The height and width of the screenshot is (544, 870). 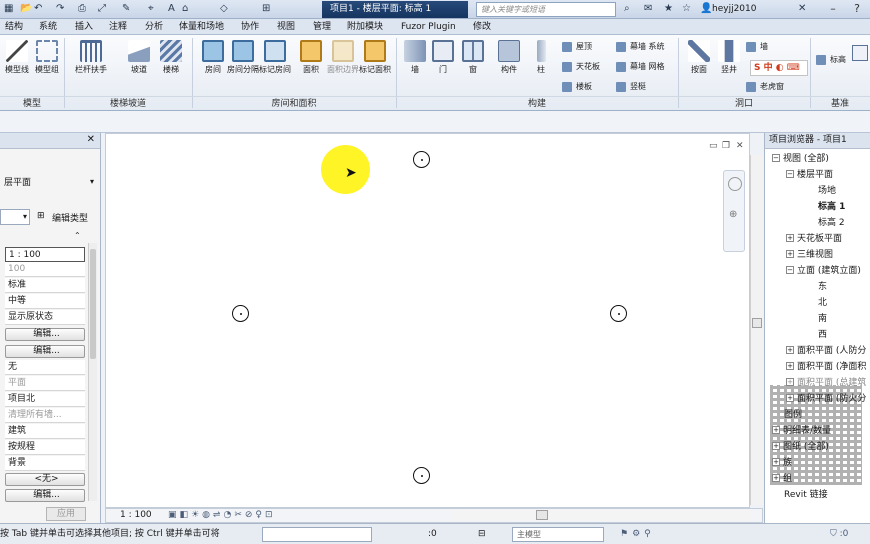 I want to click on vertical-scrollbar, so click(x=756, y=330).